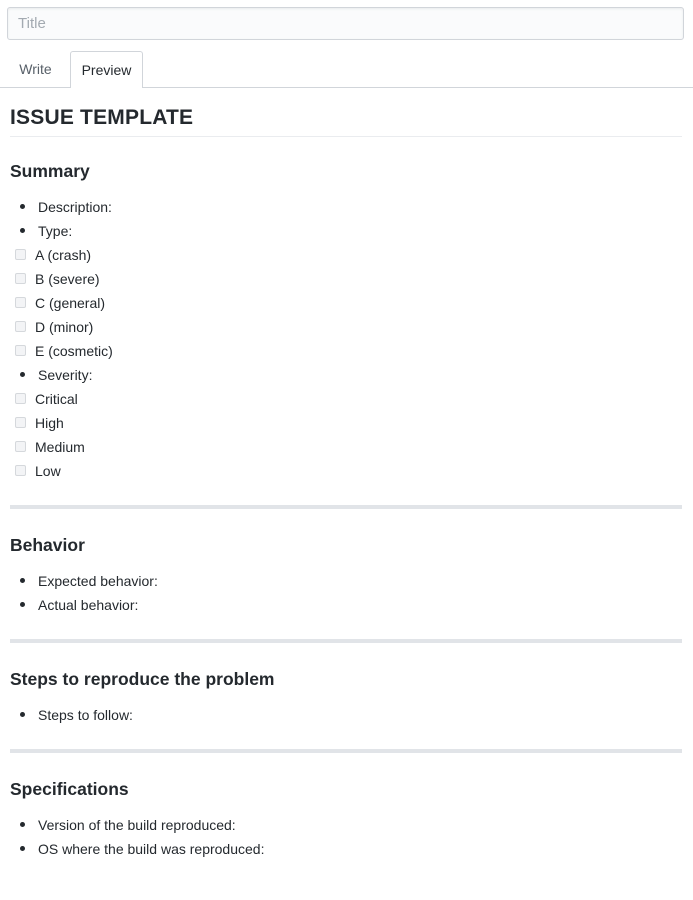 Image resolution: width=693 pixels, height=900 pixels. What do you see at coordinates (346, 399) in the screenshot?
I see `checkbox-item: Critical` at bounding box center [346, 399].